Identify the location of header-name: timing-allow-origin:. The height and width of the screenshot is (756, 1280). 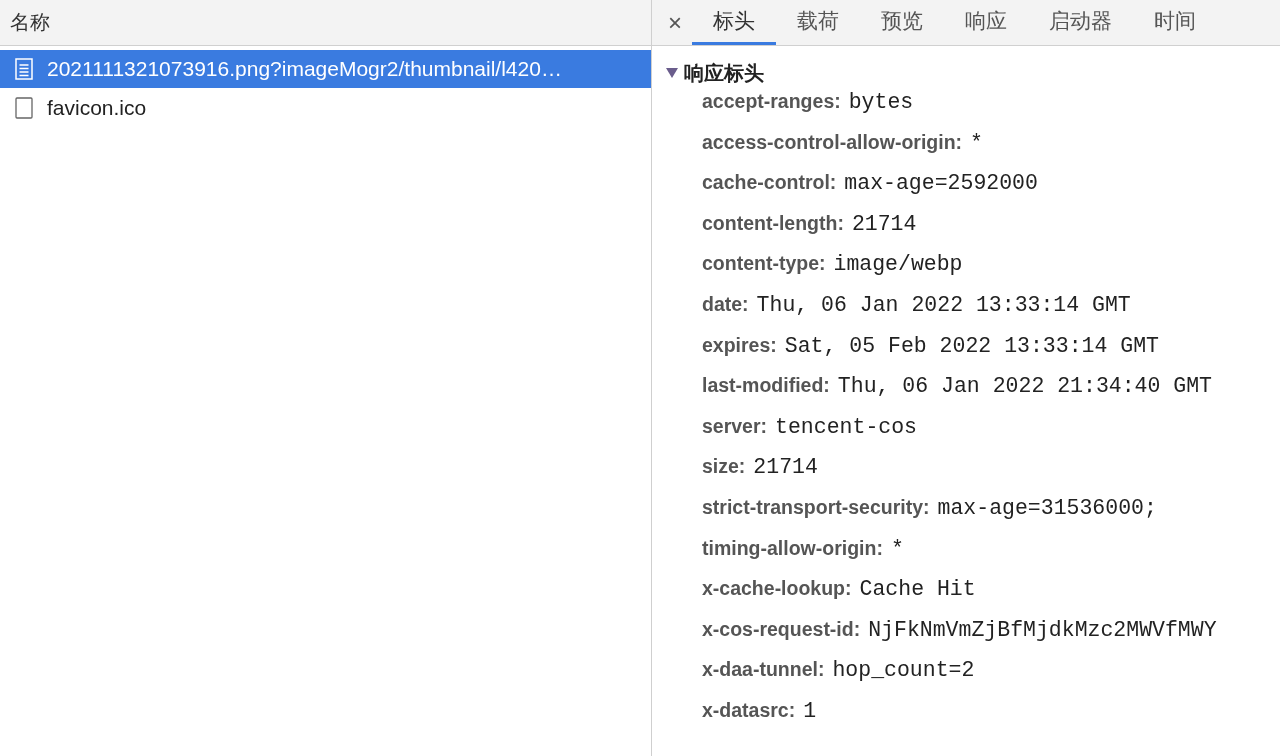
(792, 548).